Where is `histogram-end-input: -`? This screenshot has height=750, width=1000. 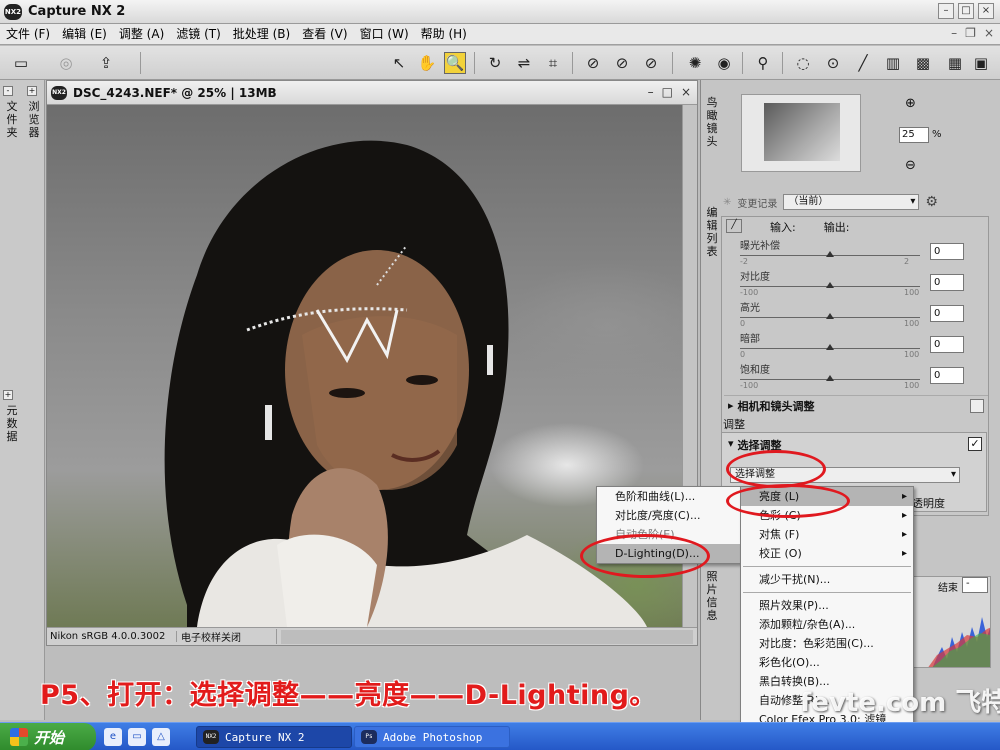 histogram-end-input: - is located at coordinates (975, 585).